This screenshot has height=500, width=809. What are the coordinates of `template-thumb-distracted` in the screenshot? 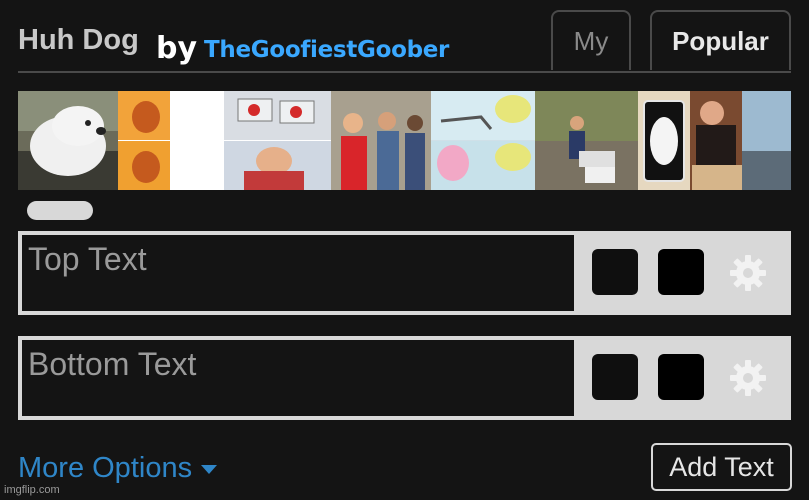 It's located at (381, 140).